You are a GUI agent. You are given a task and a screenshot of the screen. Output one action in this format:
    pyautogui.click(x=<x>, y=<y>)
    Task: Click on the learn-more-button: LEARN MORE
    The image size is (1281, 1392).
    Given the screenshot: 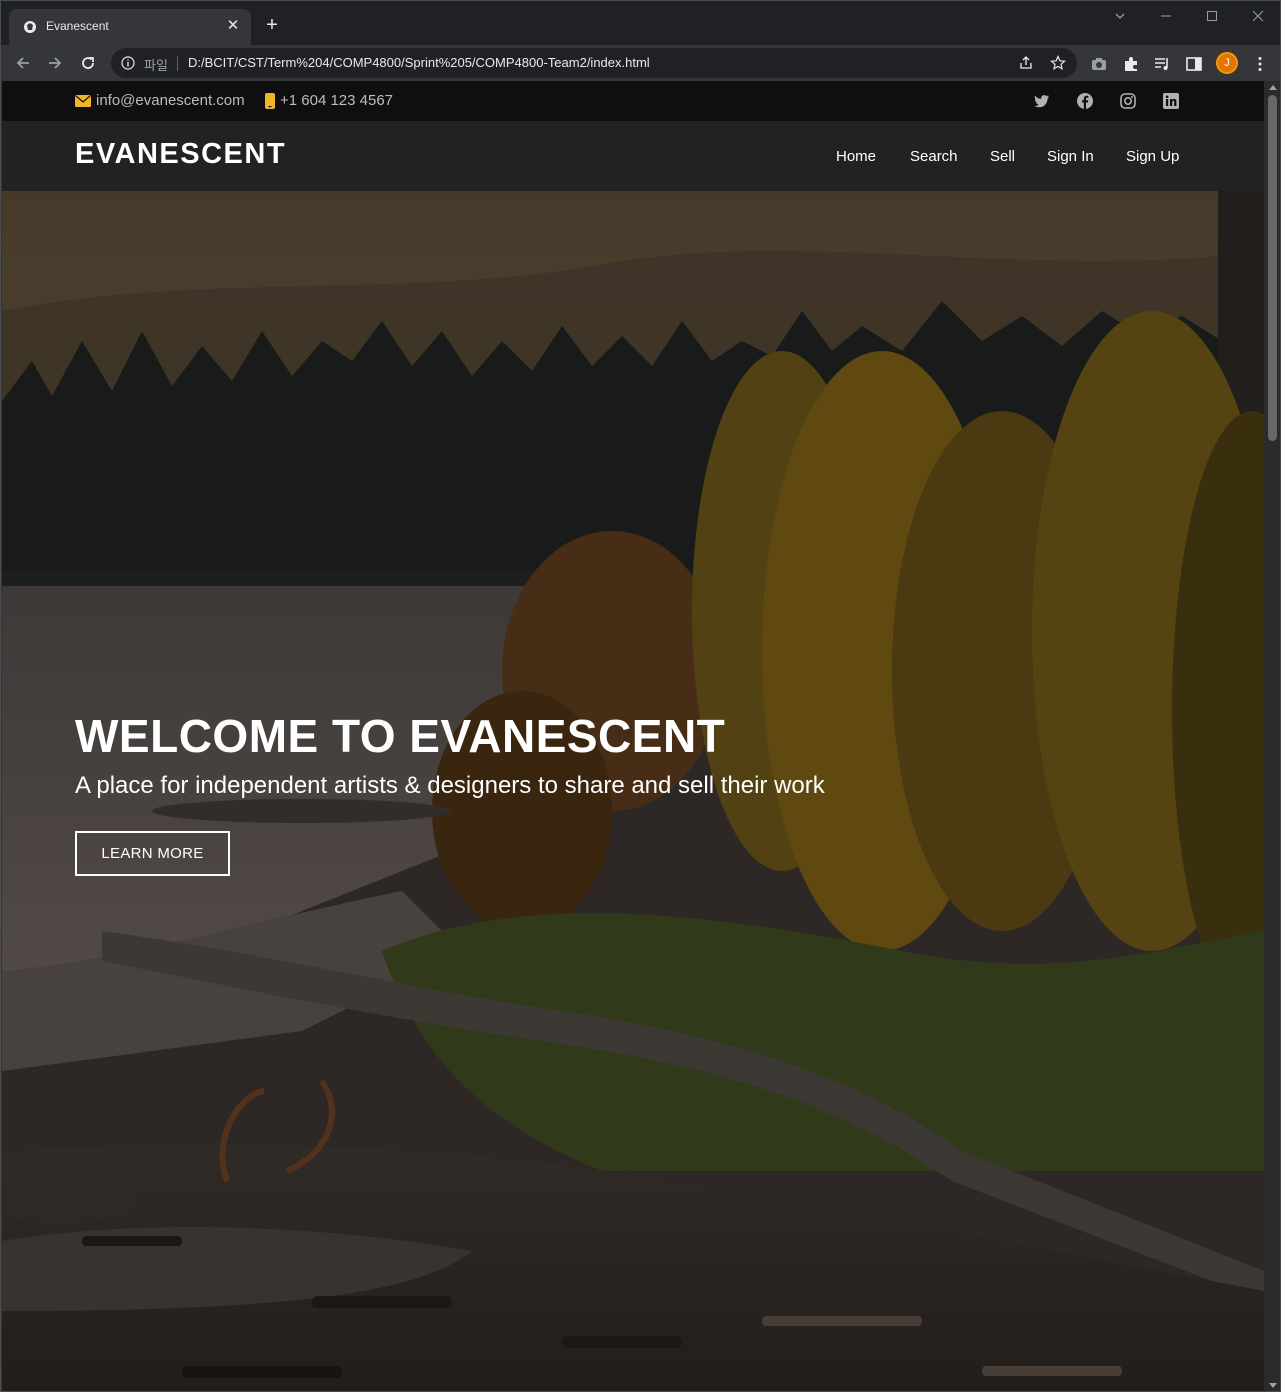 What is the action you would take?
    pyautogui.click(x=152, y=853)
    